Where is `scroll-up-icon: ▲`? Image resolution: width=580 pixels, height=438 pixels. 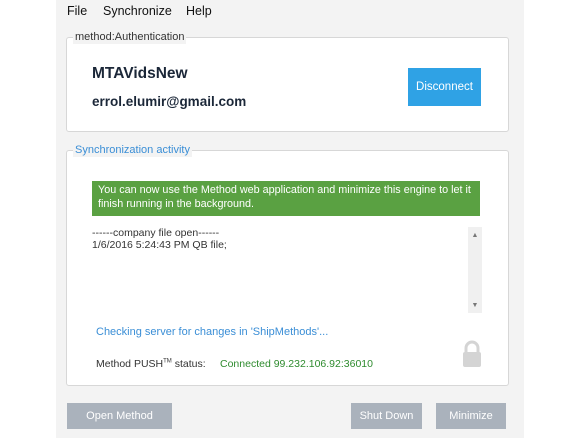 scroll-up-icon: ▲ is located at coordinates (475, 235).